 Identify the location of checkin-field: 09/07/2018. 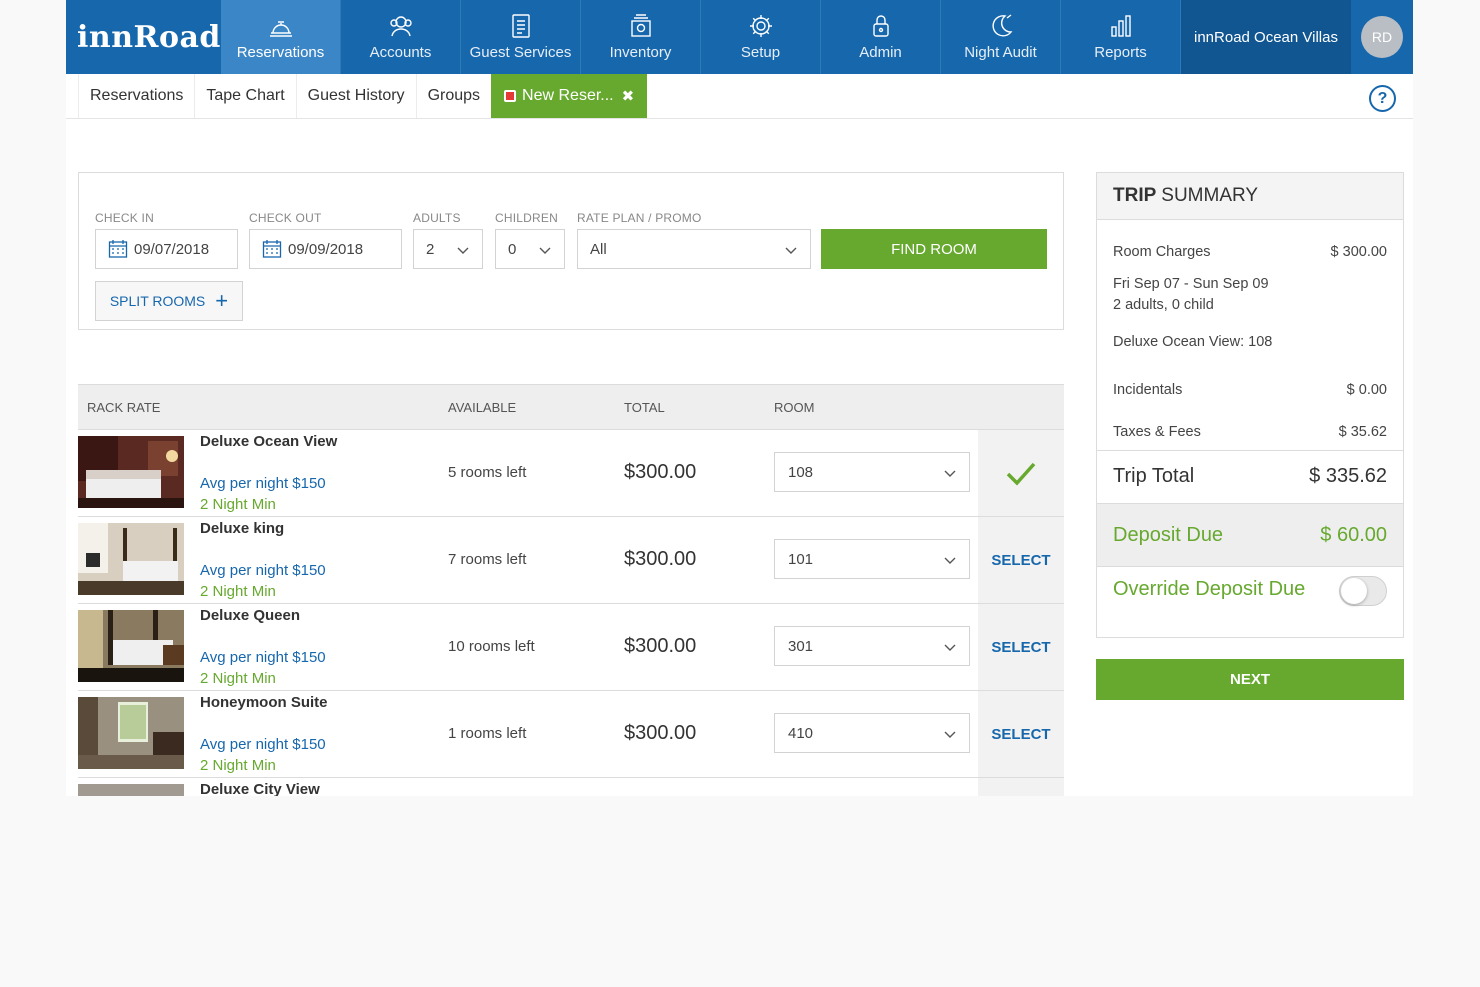
(166, 249).